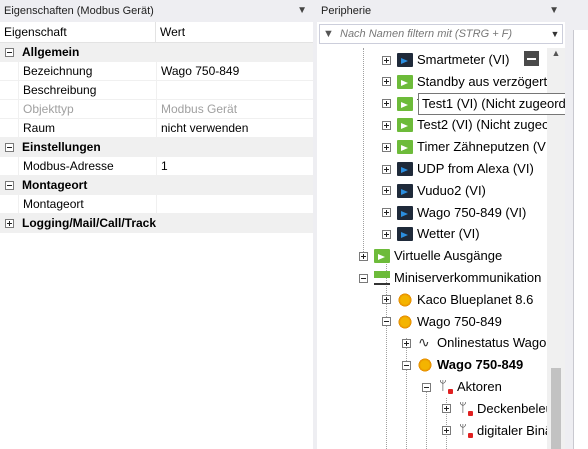 Image resolution: width=588 pixels, height=449 pixels. I want to click on column-header-property: Eigenschaft, so click(78, 32).